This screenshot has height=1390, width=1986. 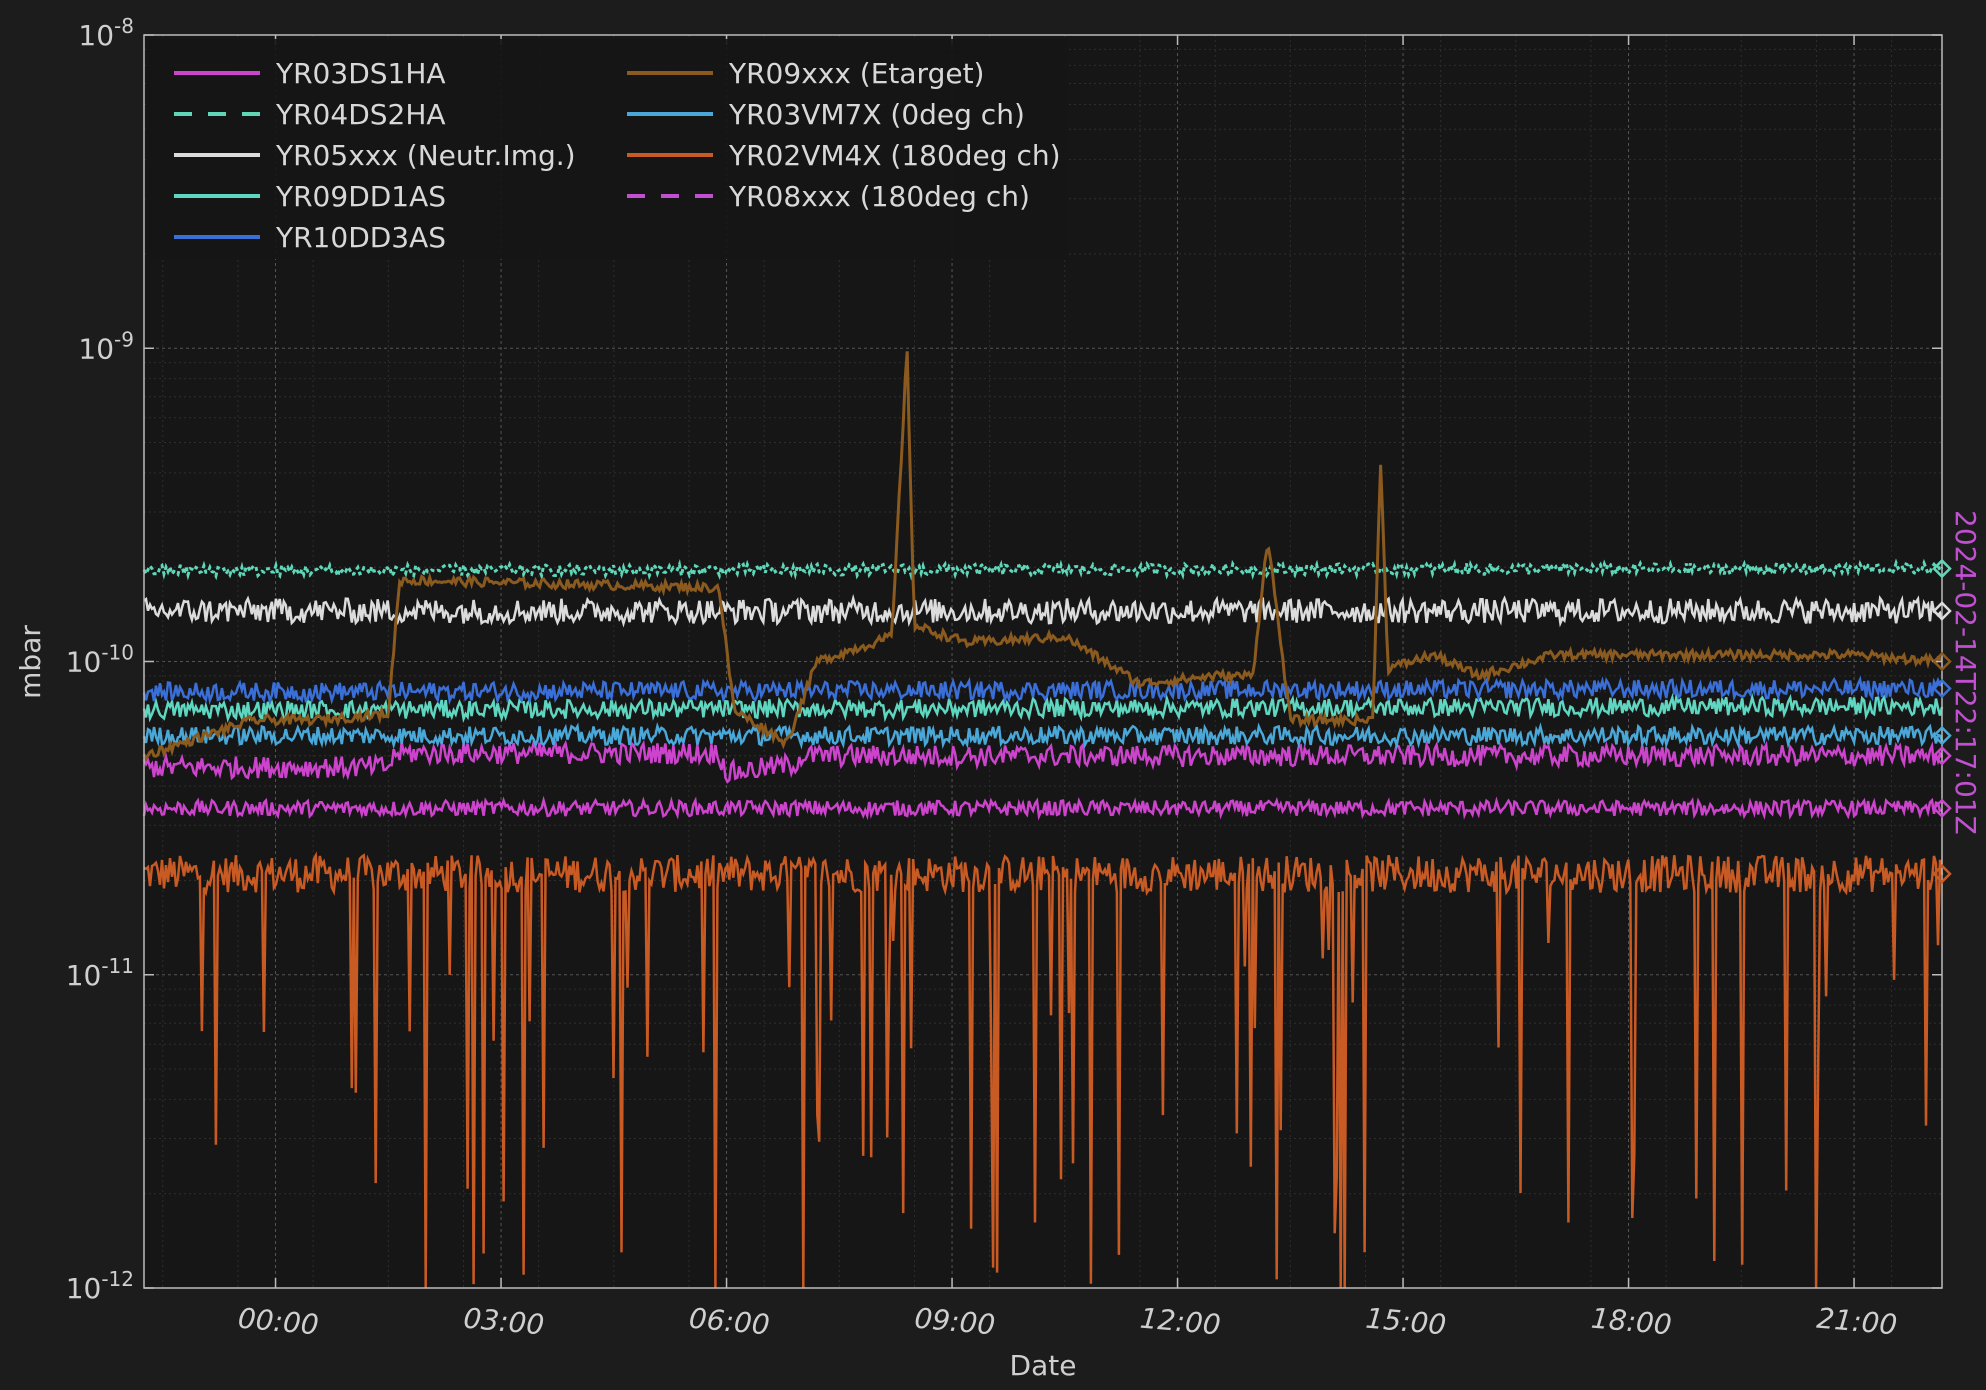 I want to click on legend-label: YR08xxx (180deg ch), so click(x=879, y=196).